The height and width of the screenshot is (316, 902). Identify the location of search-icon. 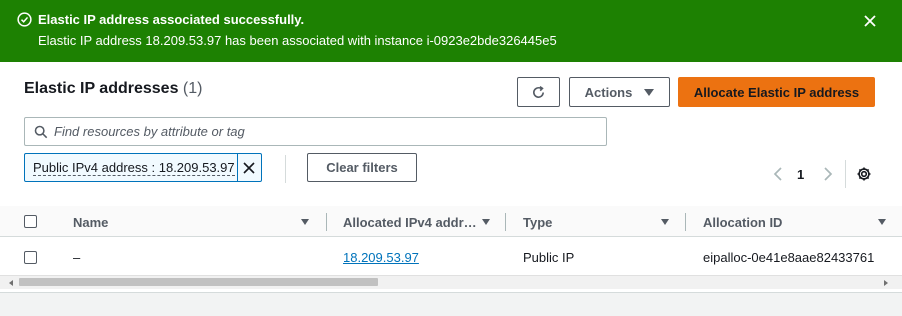
(41, 132).